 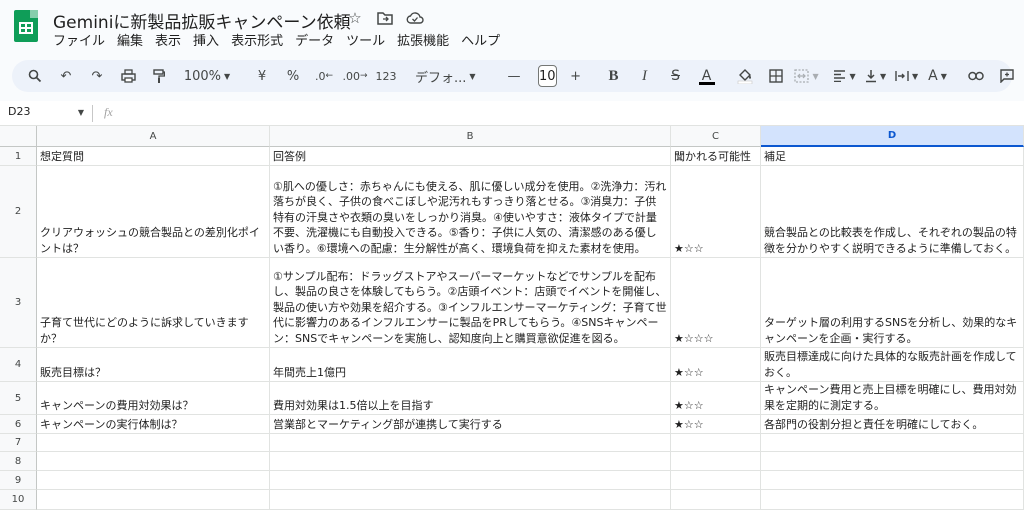 I want to click on insert-link-icon, so click(x=976, y=76).